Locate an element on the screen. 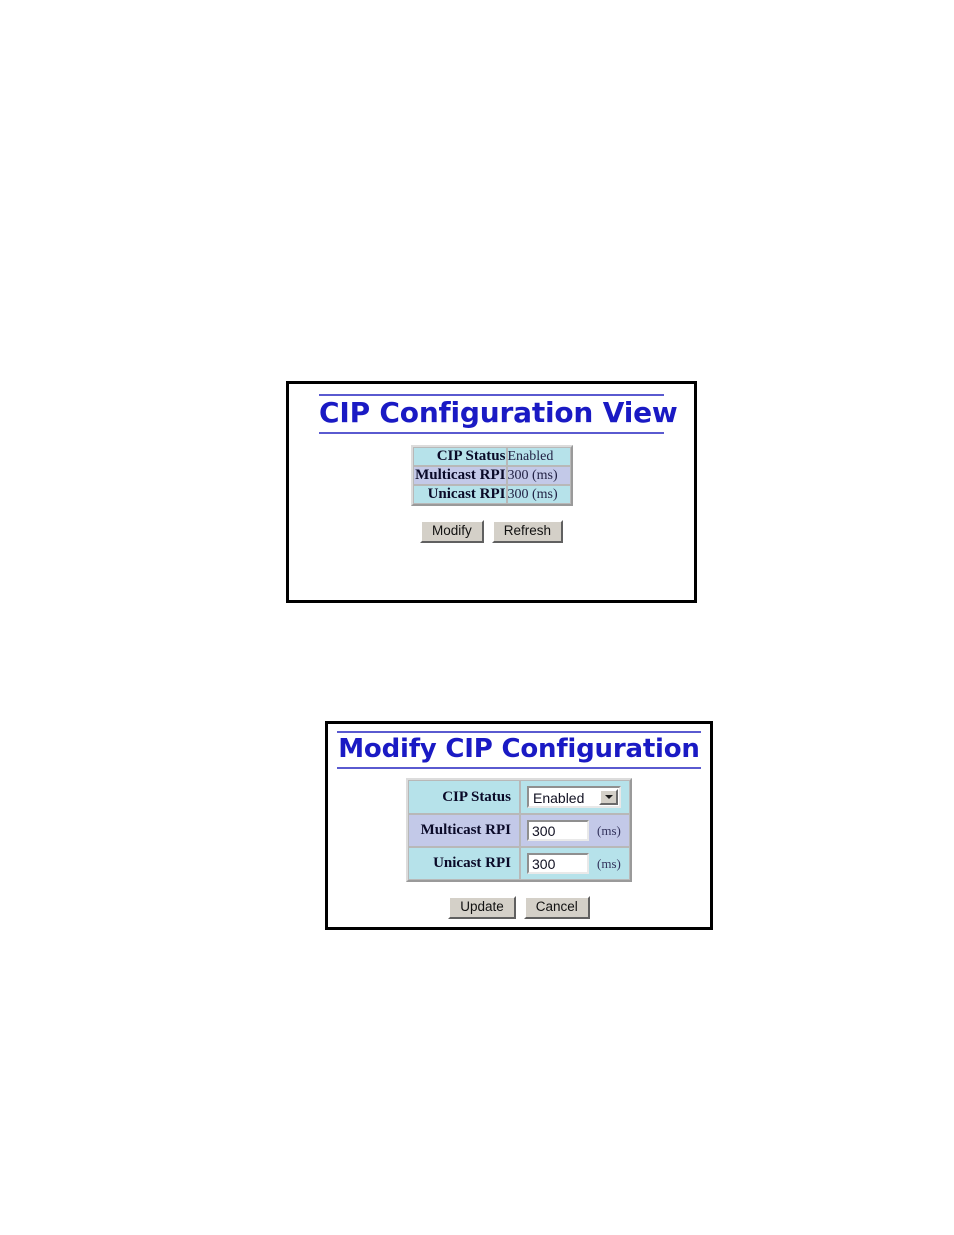  view-title-rule: CIP Configuration View is located at coordinates (498, 414).